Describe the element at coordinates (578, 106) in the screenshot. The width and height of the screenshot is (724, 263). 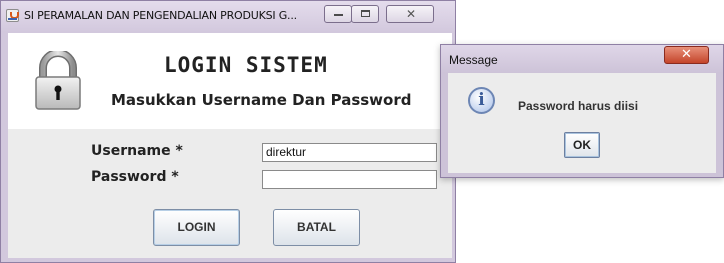
I see `message-text: Password harus diisi` at that location.